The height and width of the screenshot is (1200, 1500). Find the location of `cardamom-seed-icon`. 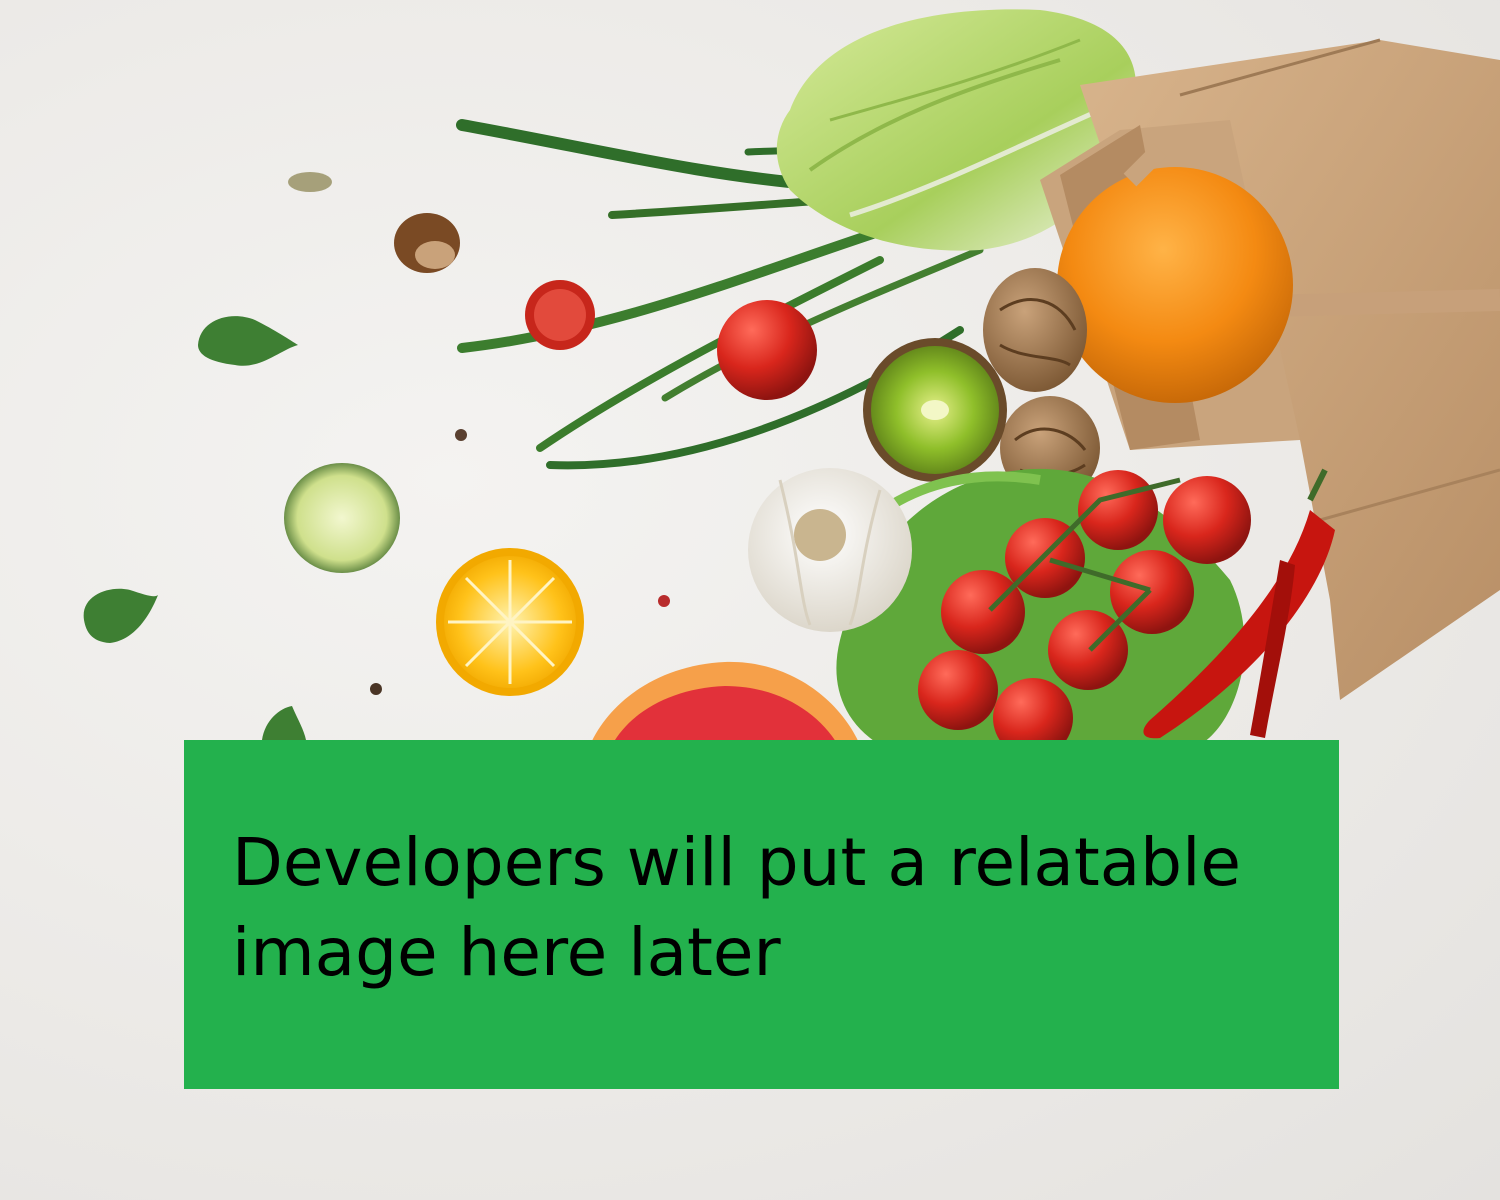

cardamom-seed-icon is located at coordinates (310, 182).